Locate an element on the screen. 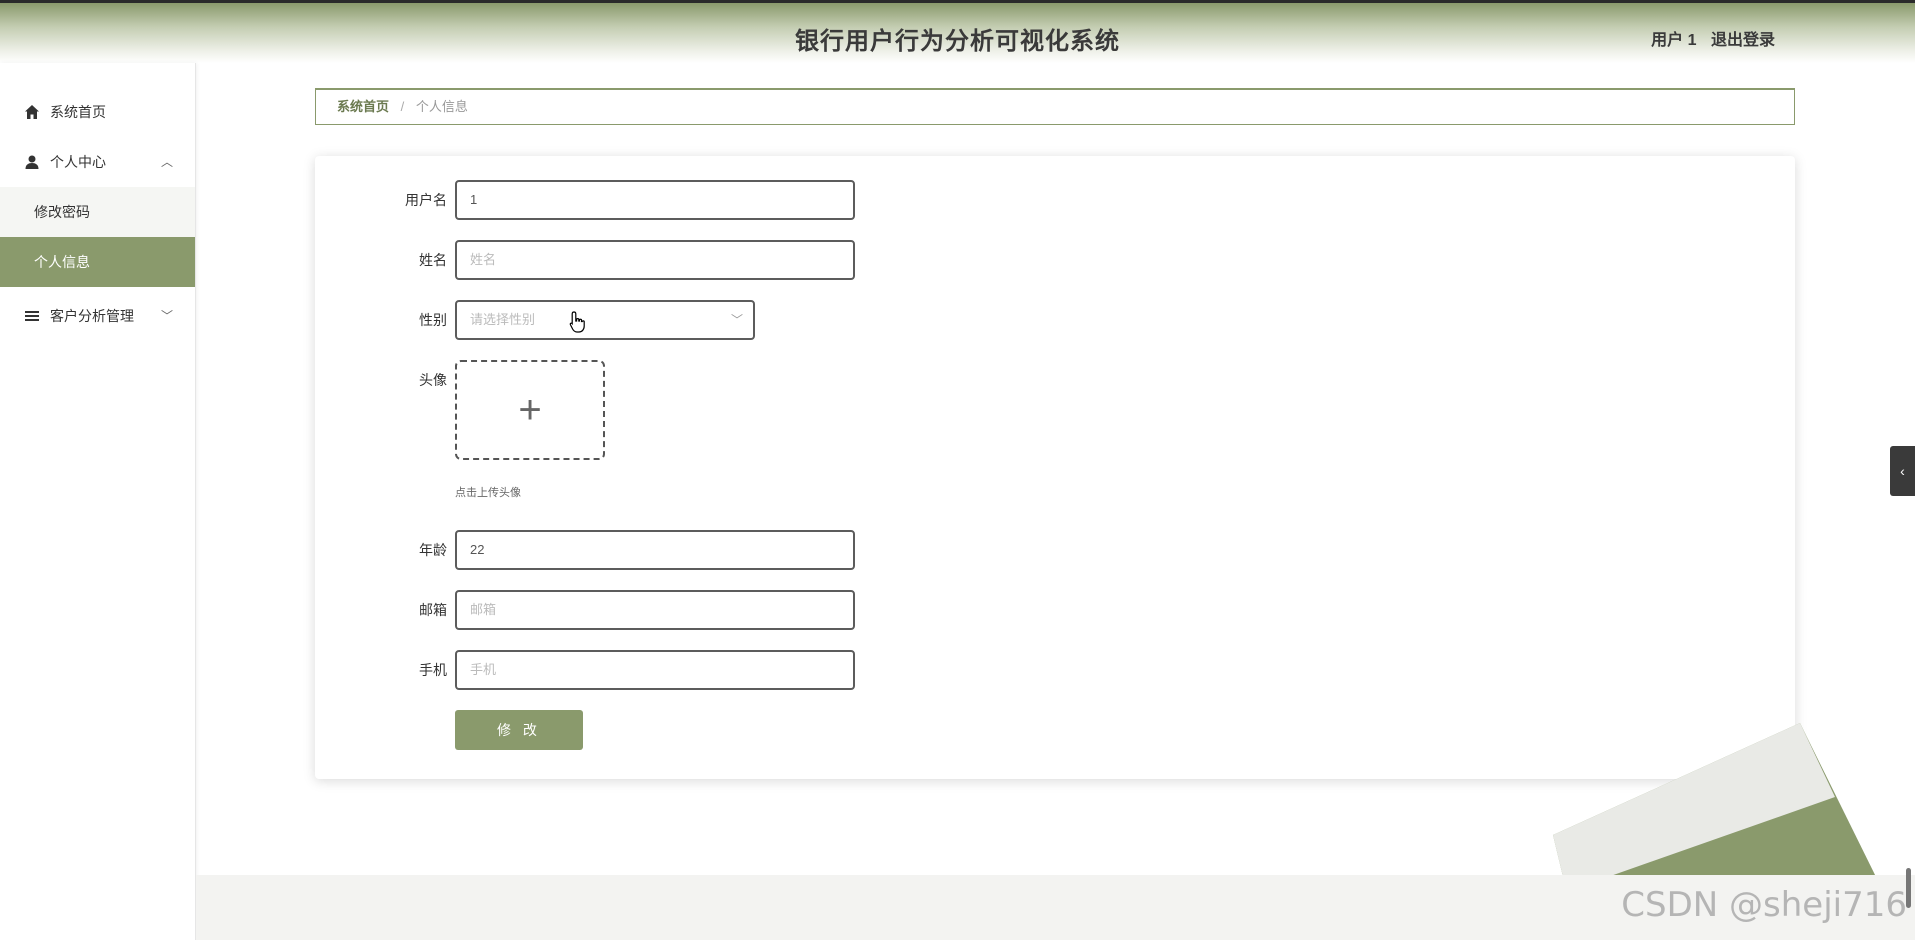  sidebar-item-label: 客户分析管理 is located at coordinates (92, 316).